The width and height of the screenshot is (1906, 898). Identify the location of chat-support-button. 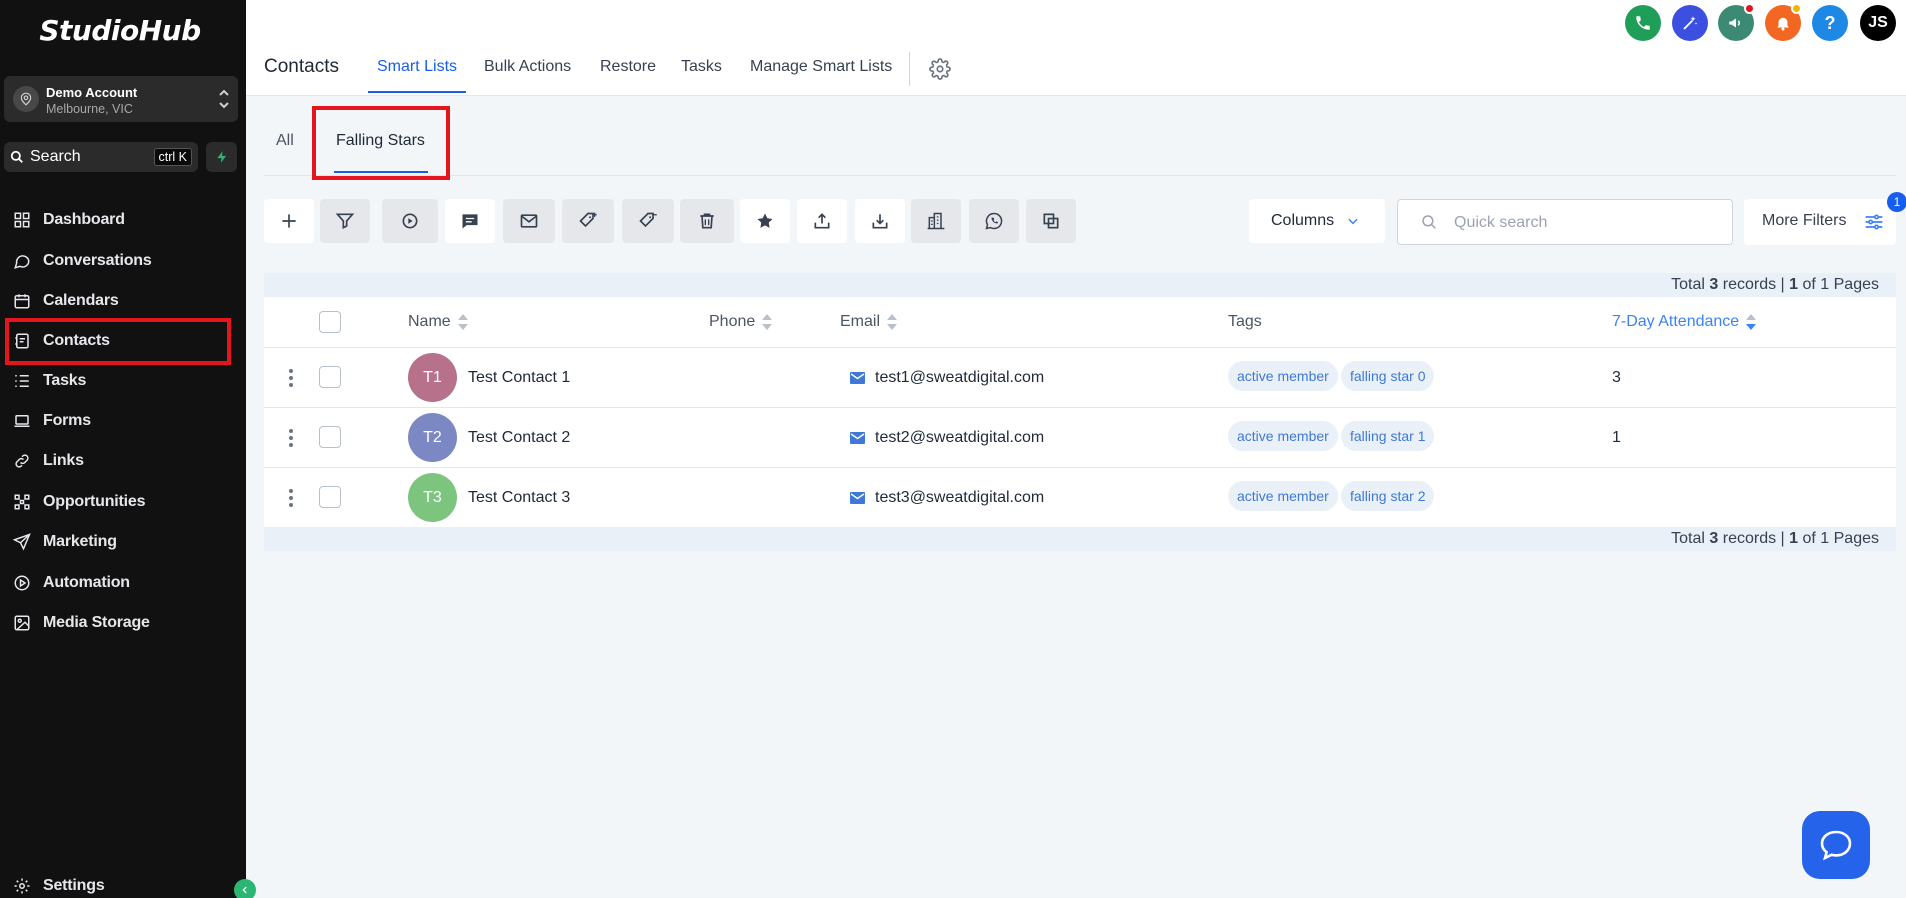
(1836, 845).